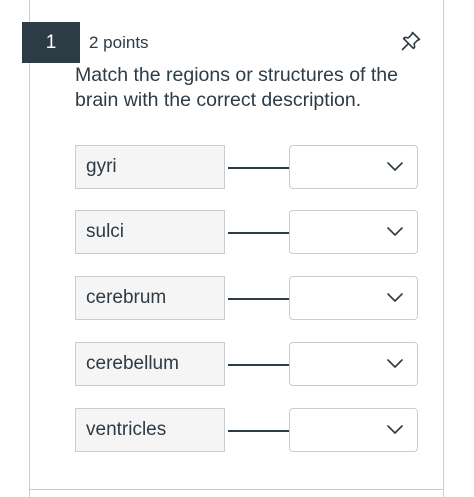 The image size is (474, 497). Describe the element at coordinates (150, 430) in the screenshot. I see `match-term: ventricles` at that location.